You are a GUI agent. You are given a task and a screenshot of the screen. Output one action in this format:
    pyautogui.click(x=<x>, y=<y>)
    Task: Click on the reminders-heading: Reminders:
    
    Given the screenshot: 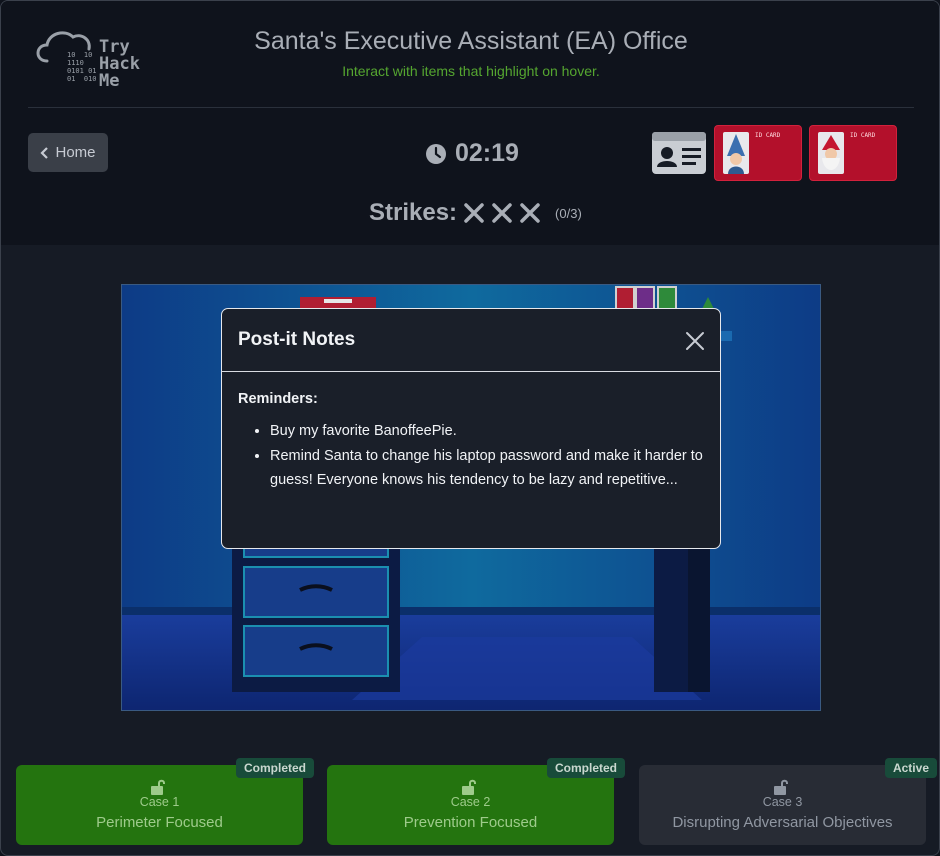 What is the action you would take?
    pyautogui.click(x=278, y=399)
    